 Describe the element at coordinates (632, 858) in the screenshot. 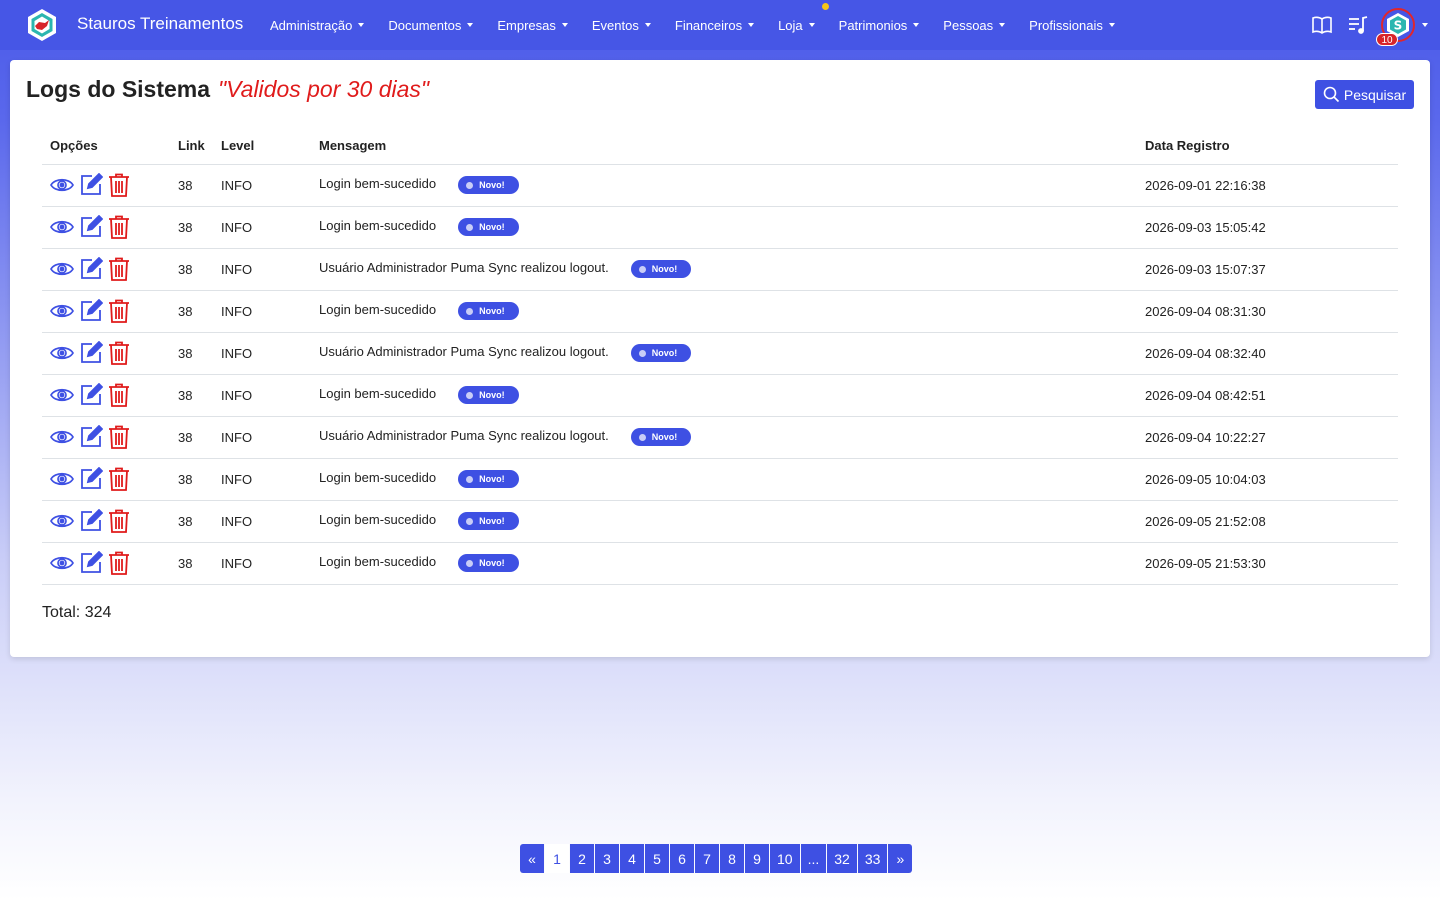

I see `page-4: 4` at that location.